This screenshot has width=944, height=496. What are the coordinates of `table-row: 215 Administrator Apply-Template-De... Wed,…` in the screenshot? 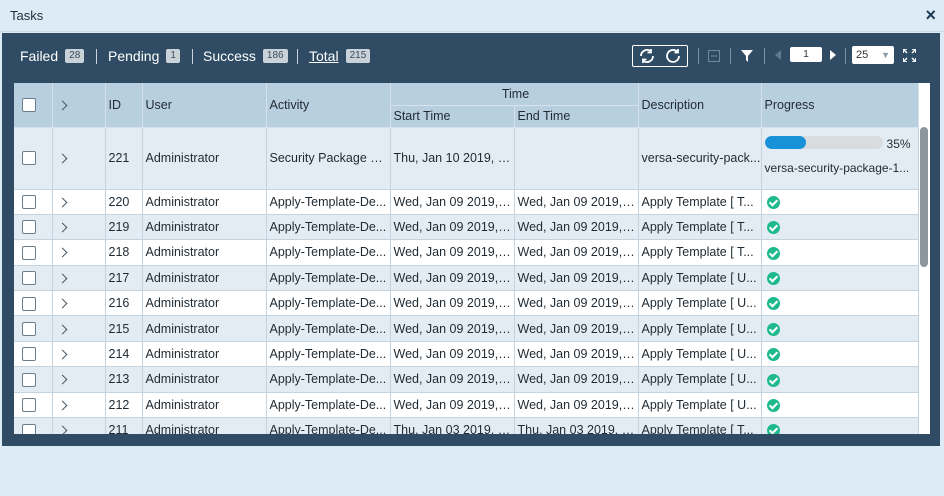 It's located at (466, 328).